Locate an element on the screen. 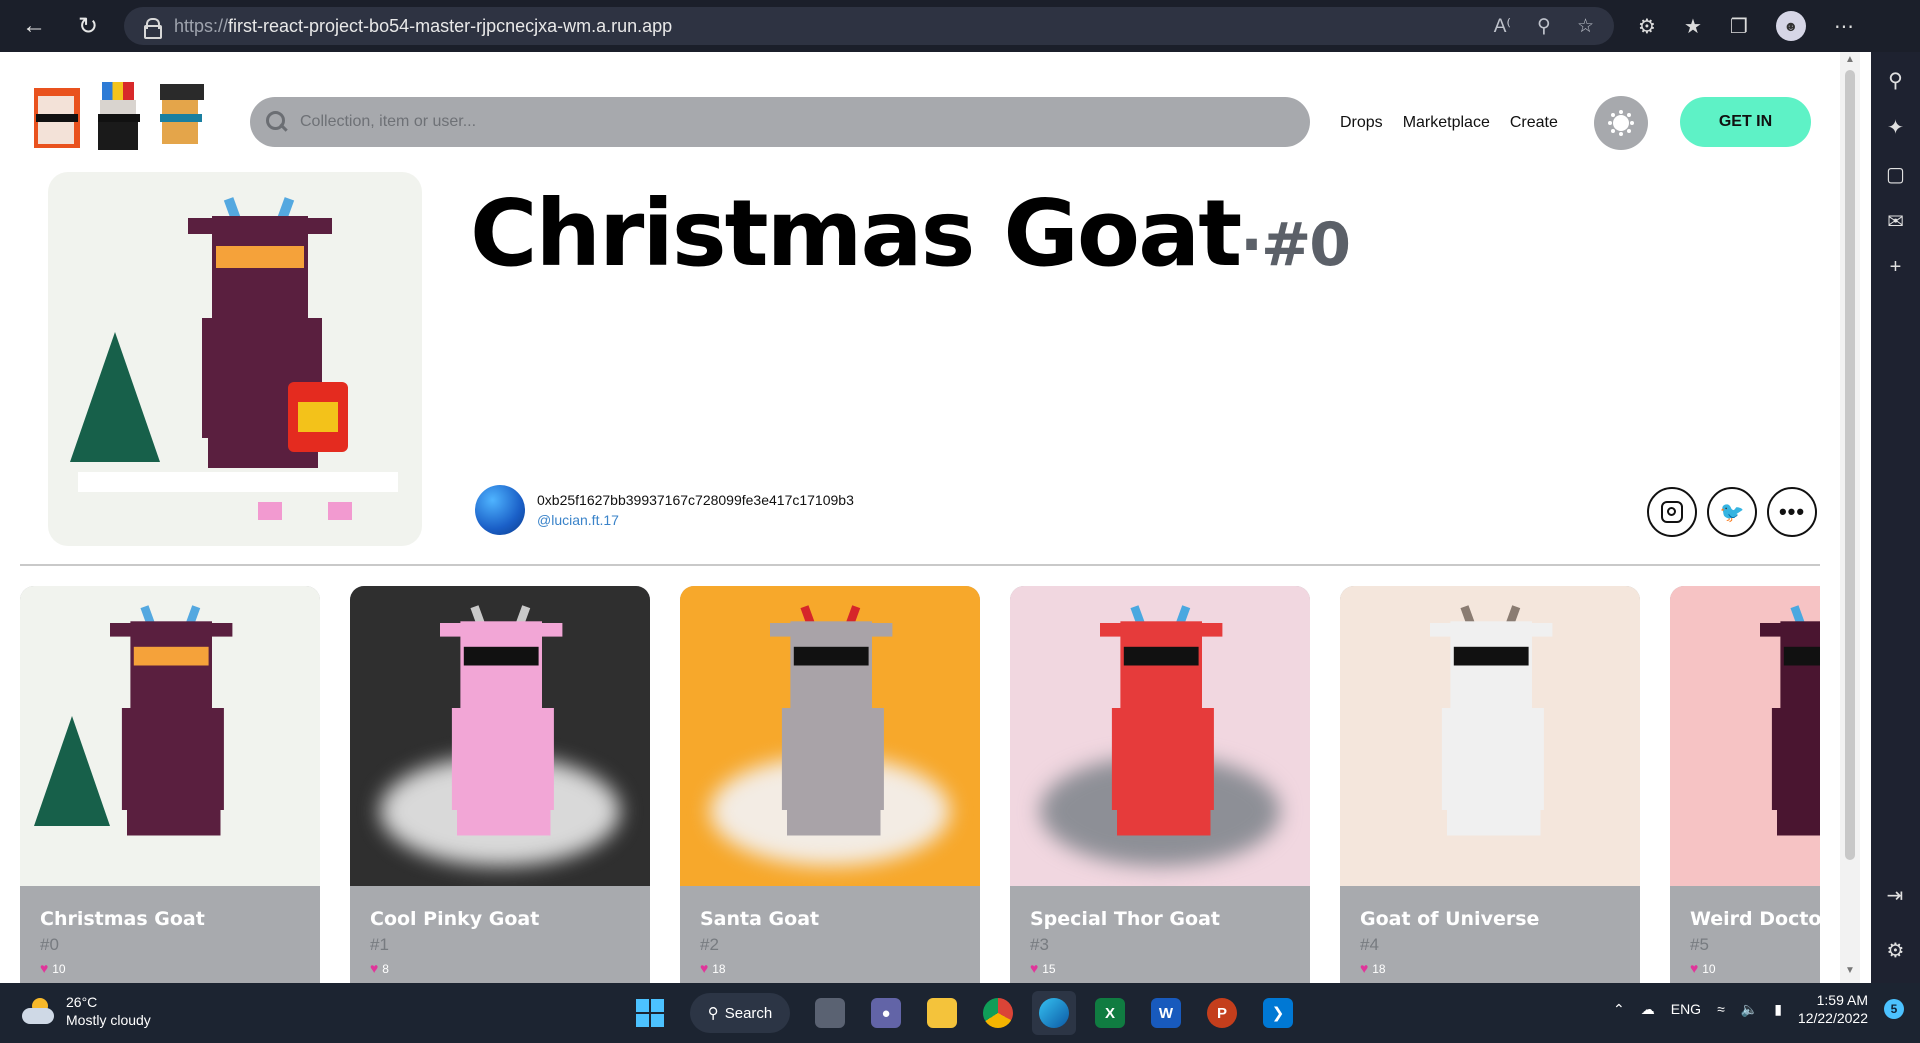 This screenshot has width=1920, height=1043. sidebar-toggle-icon: ⇥ is located at coordinates (1896, 895).